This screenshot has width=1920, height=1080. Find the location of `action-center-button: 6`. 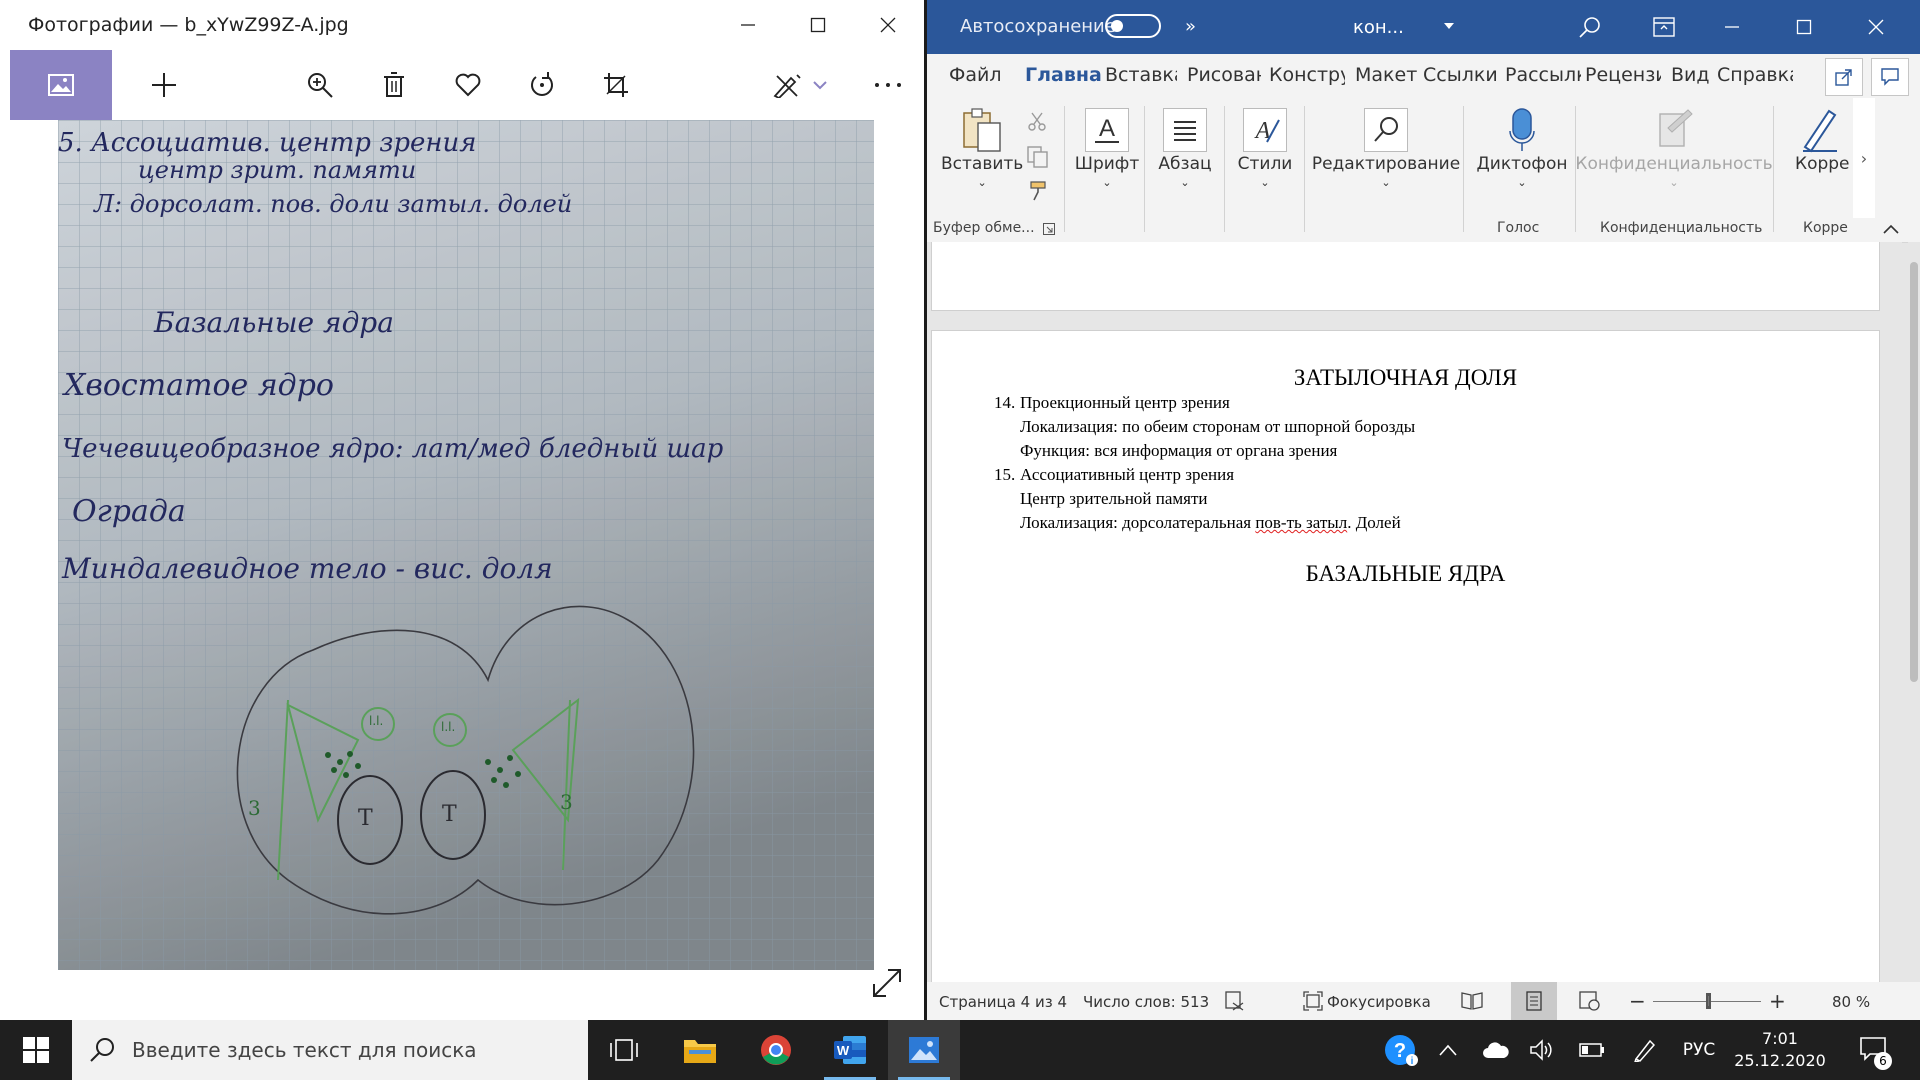

action-center-button: 6 is located at coordinates (1874, 1050).